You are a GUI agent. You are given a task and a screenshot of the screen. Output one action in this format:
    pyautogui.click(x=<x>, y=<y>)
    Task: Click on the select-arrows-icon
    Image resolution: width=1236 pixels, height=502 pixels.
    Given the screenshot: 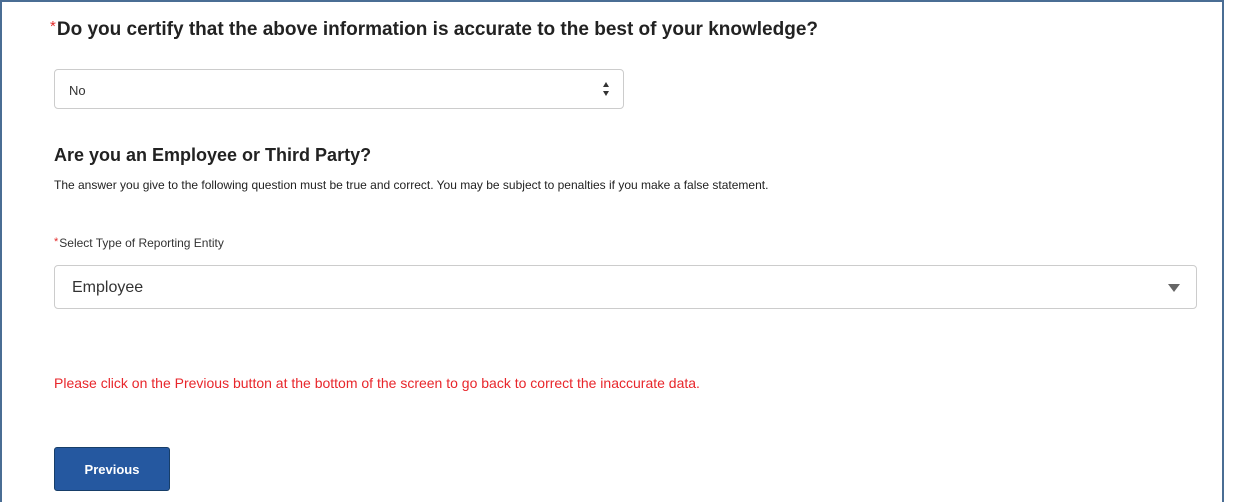 What is the action you would take?
    pyautogui.click(x=607, y=89)
    